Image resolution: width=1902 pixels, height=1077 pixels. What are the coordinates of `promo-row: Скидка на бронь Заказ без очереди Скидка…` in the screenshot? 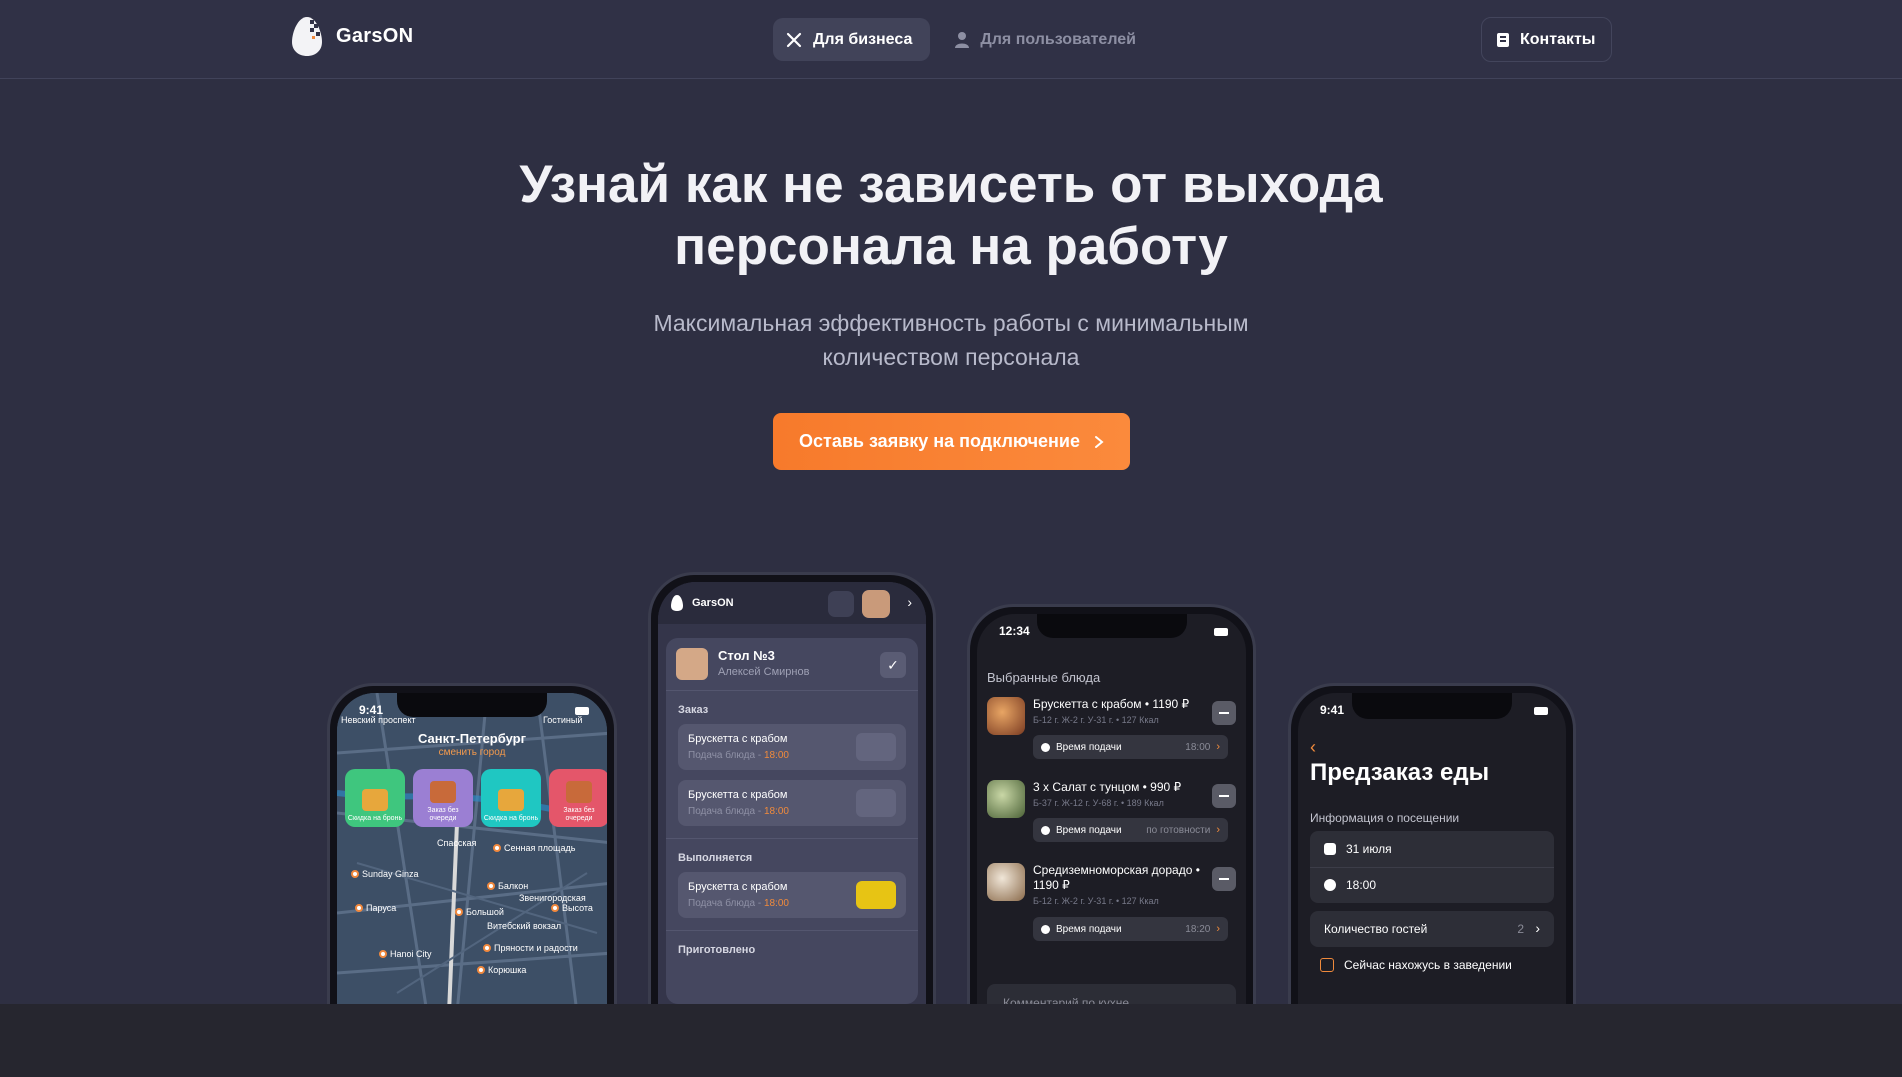 It's located at (476, 798).